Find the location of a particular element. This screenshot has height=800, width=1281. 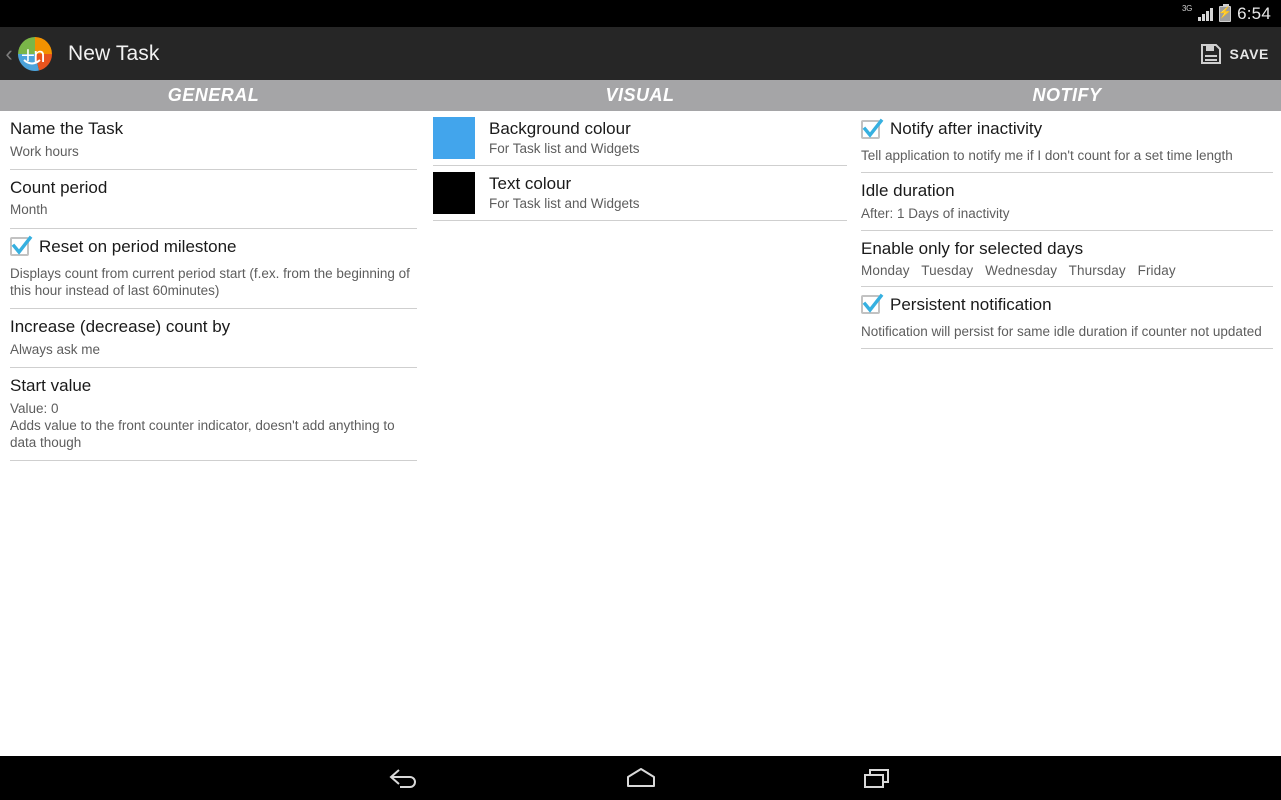

setting-text-colour: Text colour For Task list and Widgets is located at coordinates (640, 193).